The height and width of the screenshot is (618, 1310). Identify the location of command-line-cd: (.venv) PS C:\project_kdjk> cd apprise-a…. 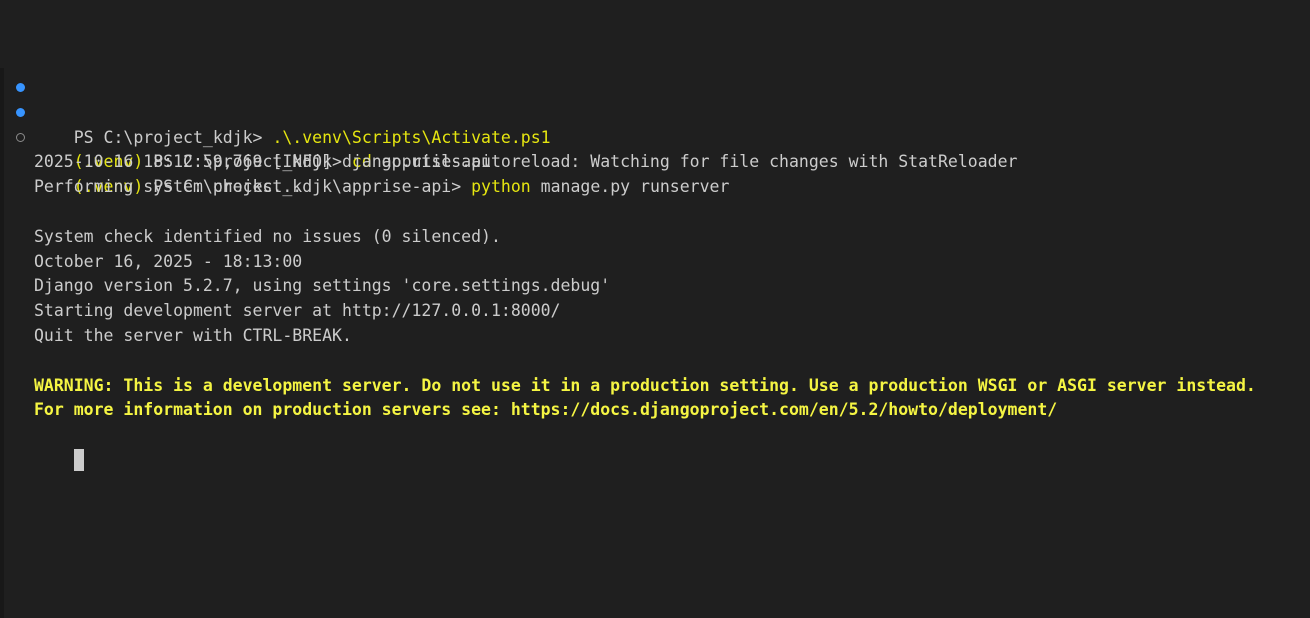
(655, 136).